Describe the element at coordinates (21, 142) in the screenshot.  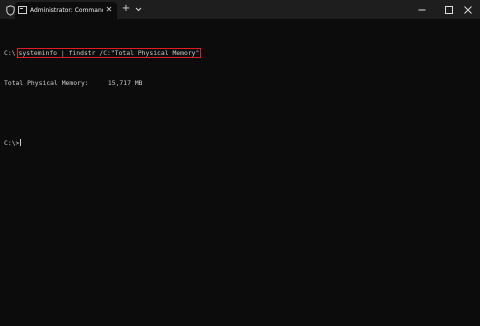
I see `text-cursor` at that location.